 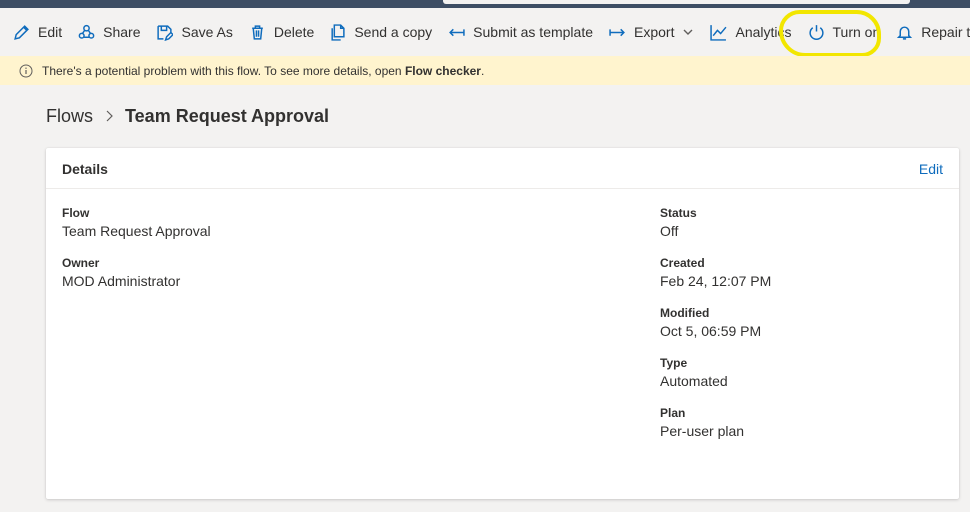 I want to click on details-card-header: Details Edit, so click(x=502, y=168).